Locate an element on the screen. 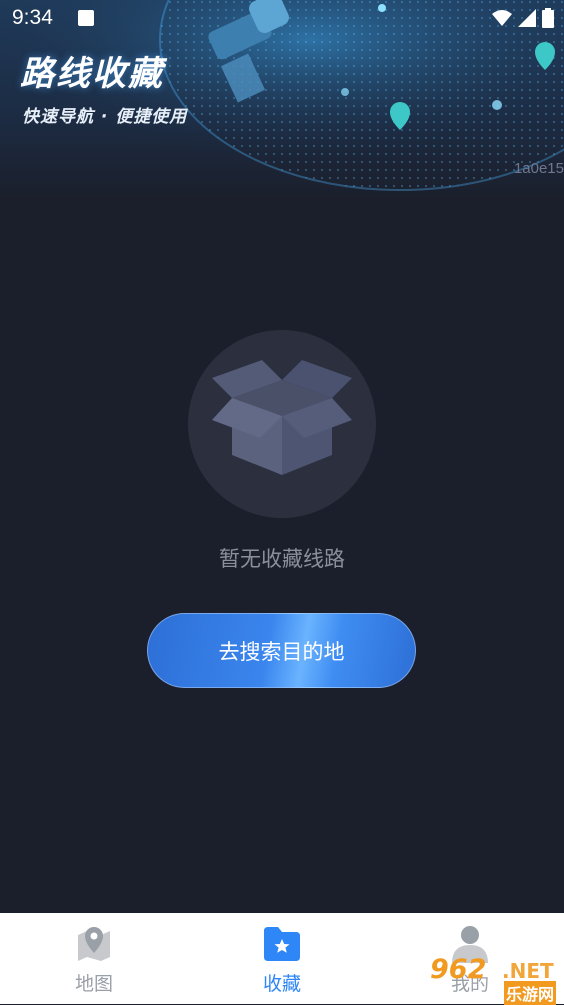  status-indicators is located at coordinates (523, 18).